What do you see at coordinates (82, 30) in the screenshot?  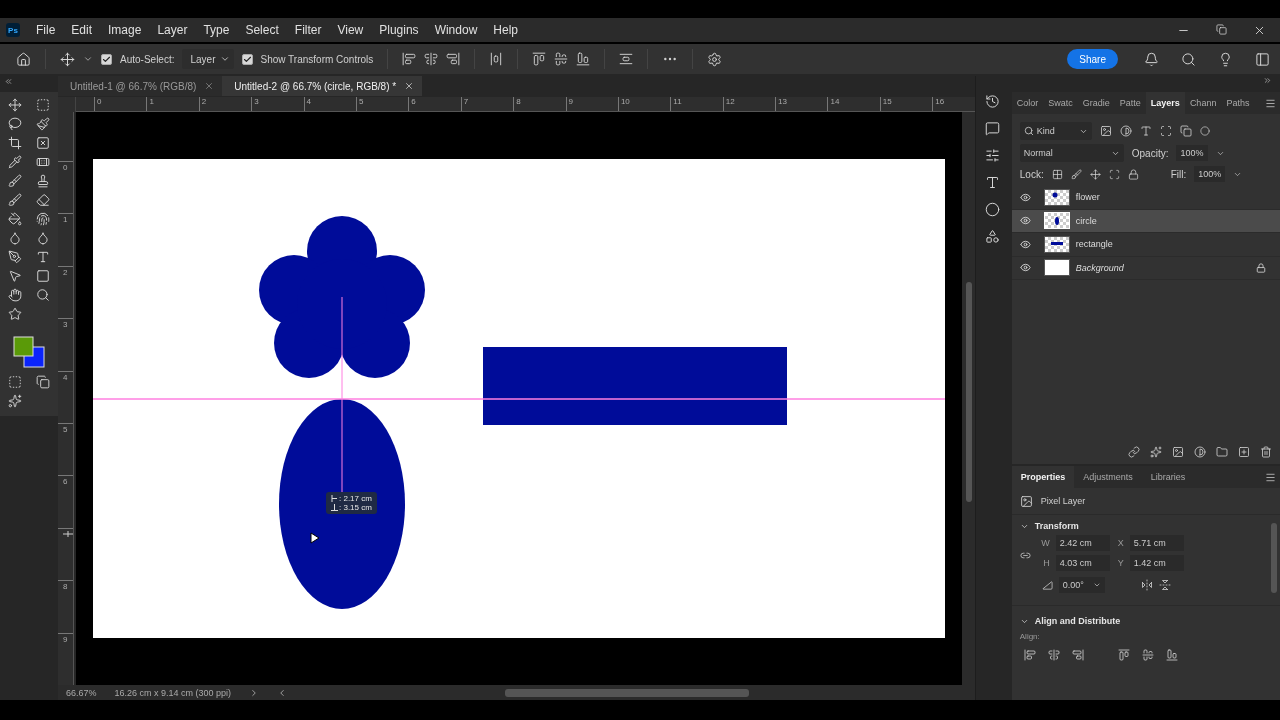 I see `menu-item: Edit` at bounding box center [82, 30].